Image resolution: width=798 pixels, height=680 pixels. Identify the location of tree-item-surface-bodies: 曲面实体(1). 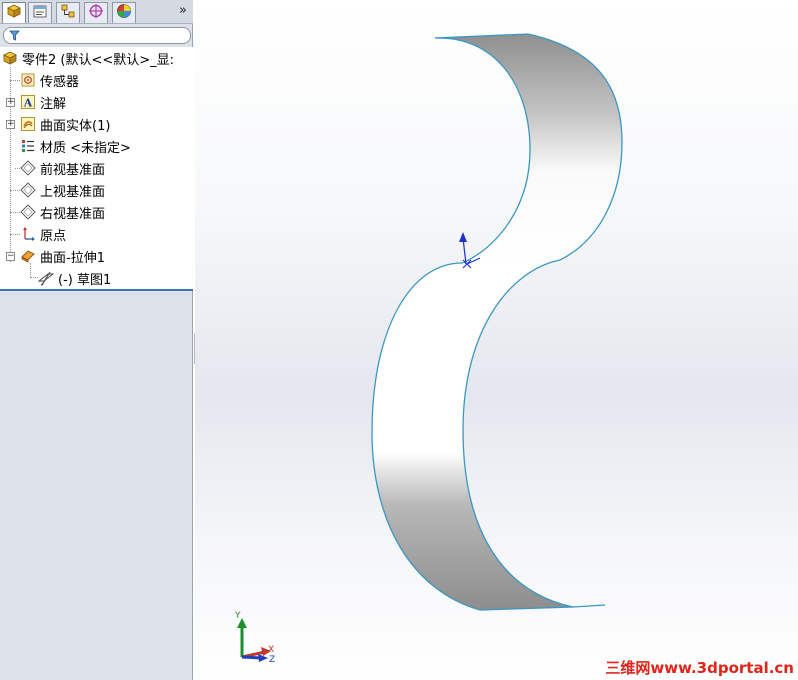
(116, 124).